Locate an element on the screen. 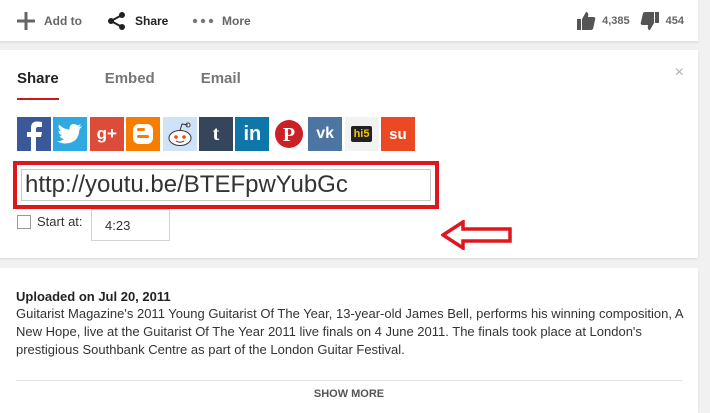 The height and width of the screenshot is (413, 710). more-label: More is located at coordinates (236, 21).